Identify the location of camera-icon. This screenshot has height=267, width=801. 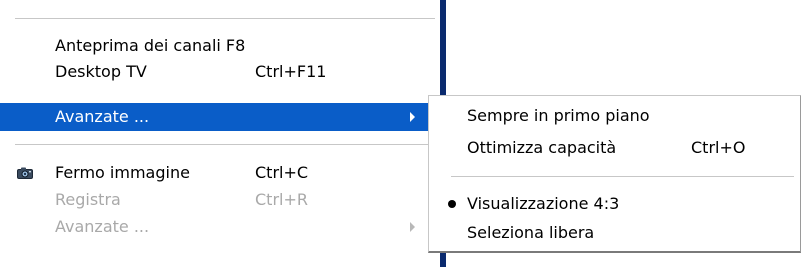
(25, 173).